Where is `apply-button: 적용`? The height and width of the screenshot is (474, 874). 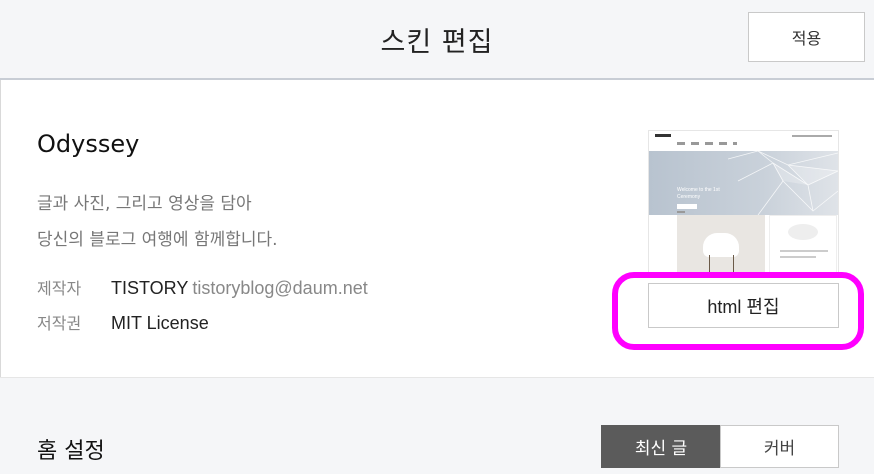 apply-button: 적용 is located at coordinates (806, 37).